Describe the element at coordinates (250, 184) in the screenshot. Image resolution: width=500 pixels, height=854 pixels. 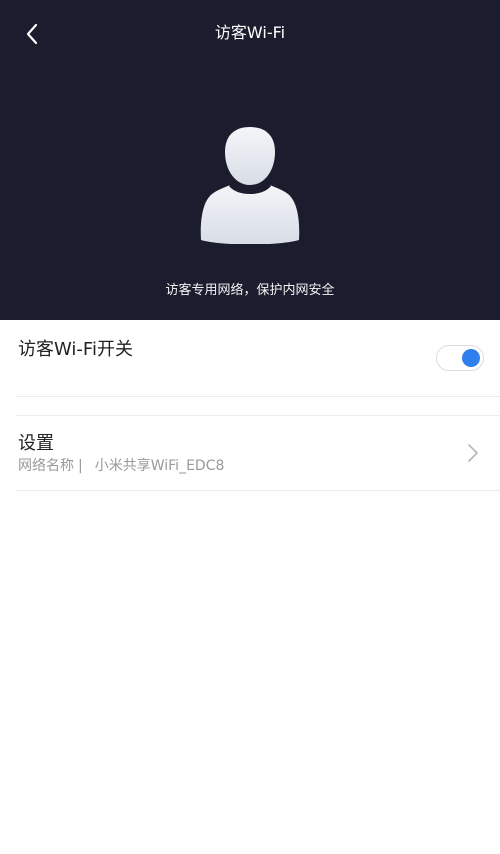
I see `user-silhouette-icon` at that location.